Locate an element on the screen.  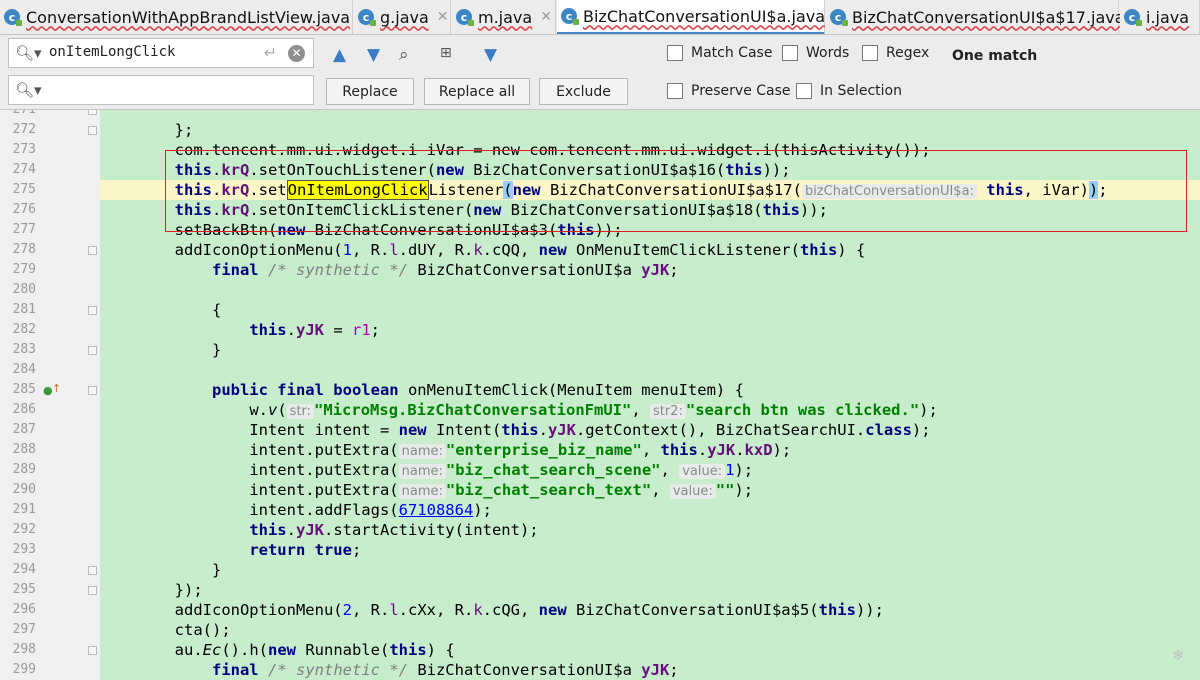
replace-button: Replace is located at coordinates (370, 91).